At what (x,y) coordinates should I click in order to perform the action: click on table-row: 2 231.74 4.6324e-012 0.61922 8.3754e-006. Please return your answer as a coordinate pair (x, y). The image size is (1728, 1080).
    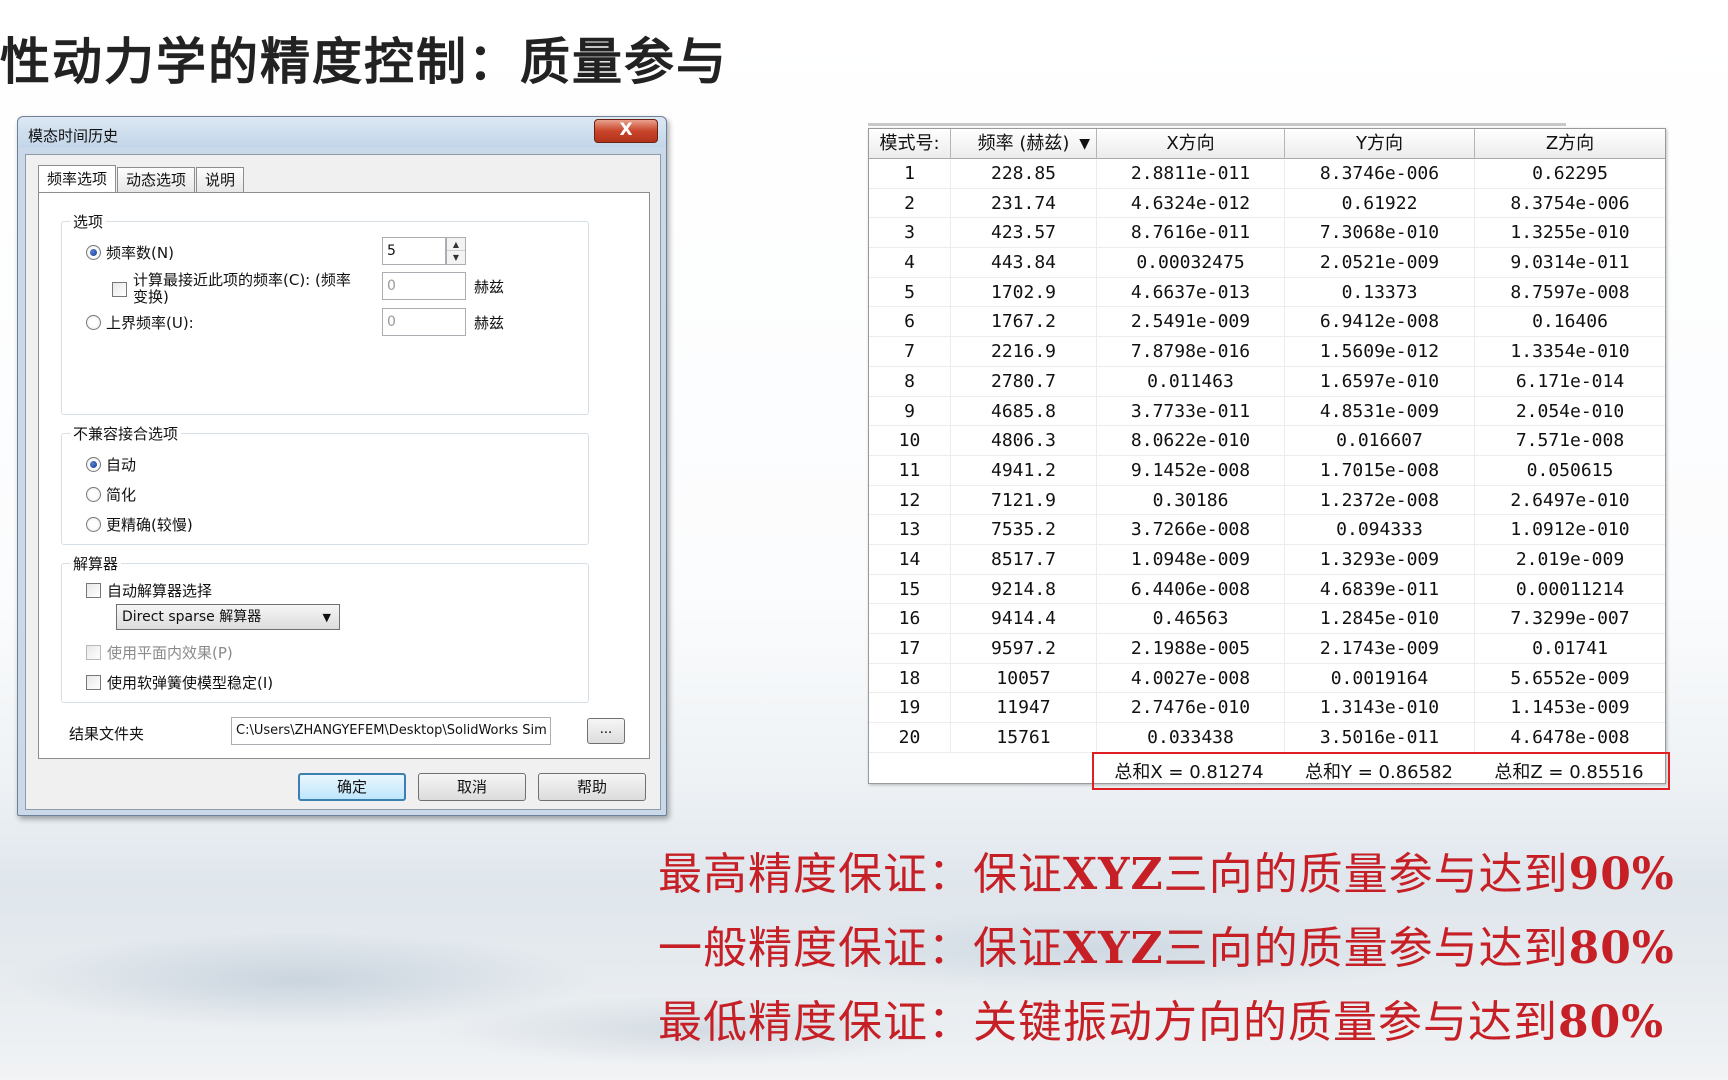
    Looking at the image, I should click on (1267, 203).